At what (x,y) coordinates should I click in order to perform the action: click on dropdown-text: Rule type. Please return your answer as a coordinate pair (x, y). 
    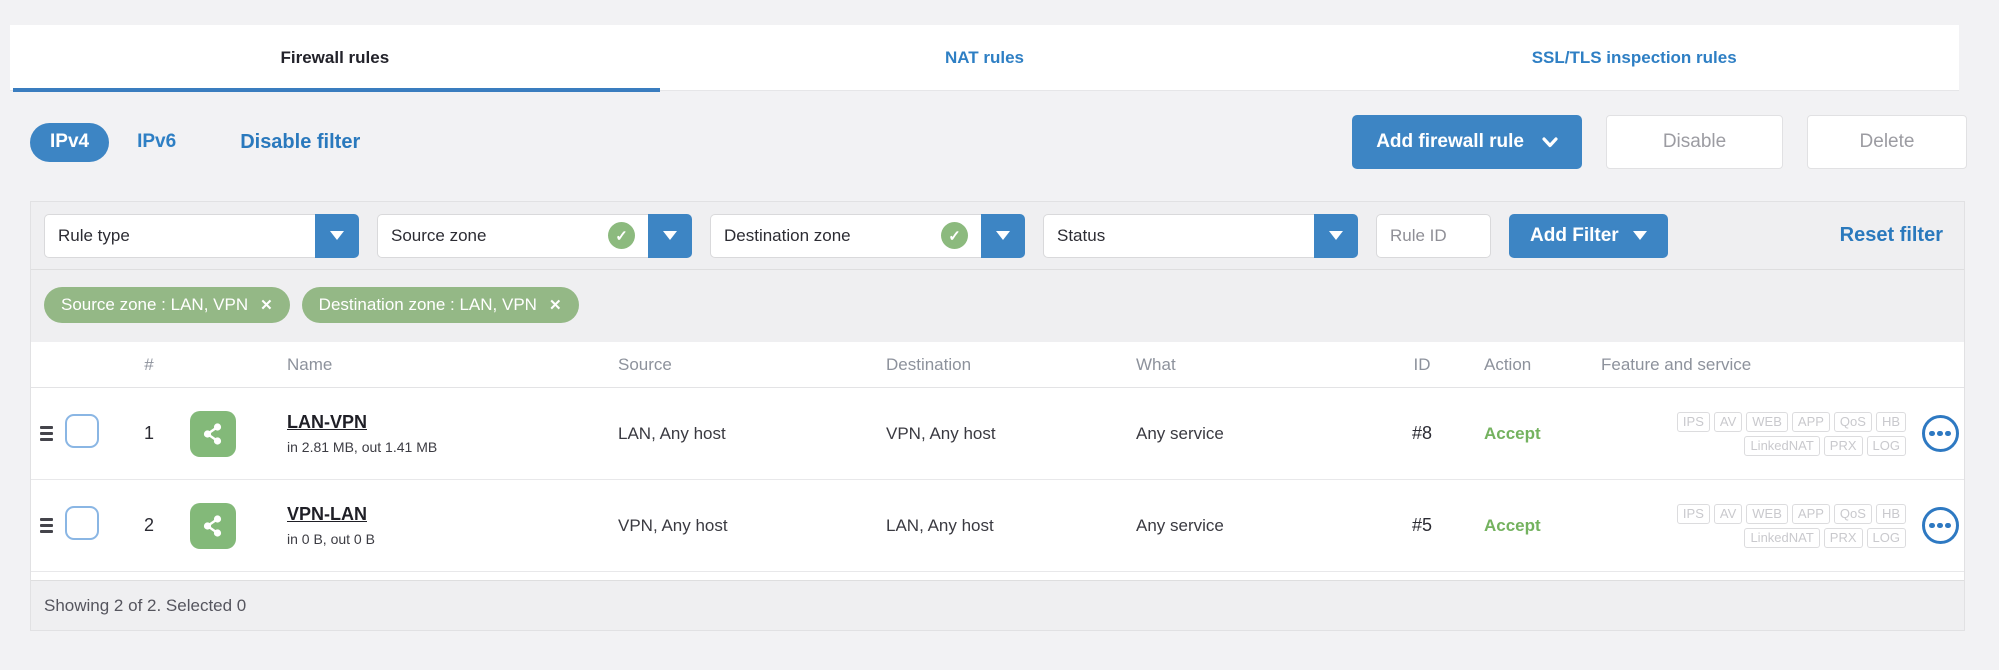
    Looking at the image, I should click on (94, 235).